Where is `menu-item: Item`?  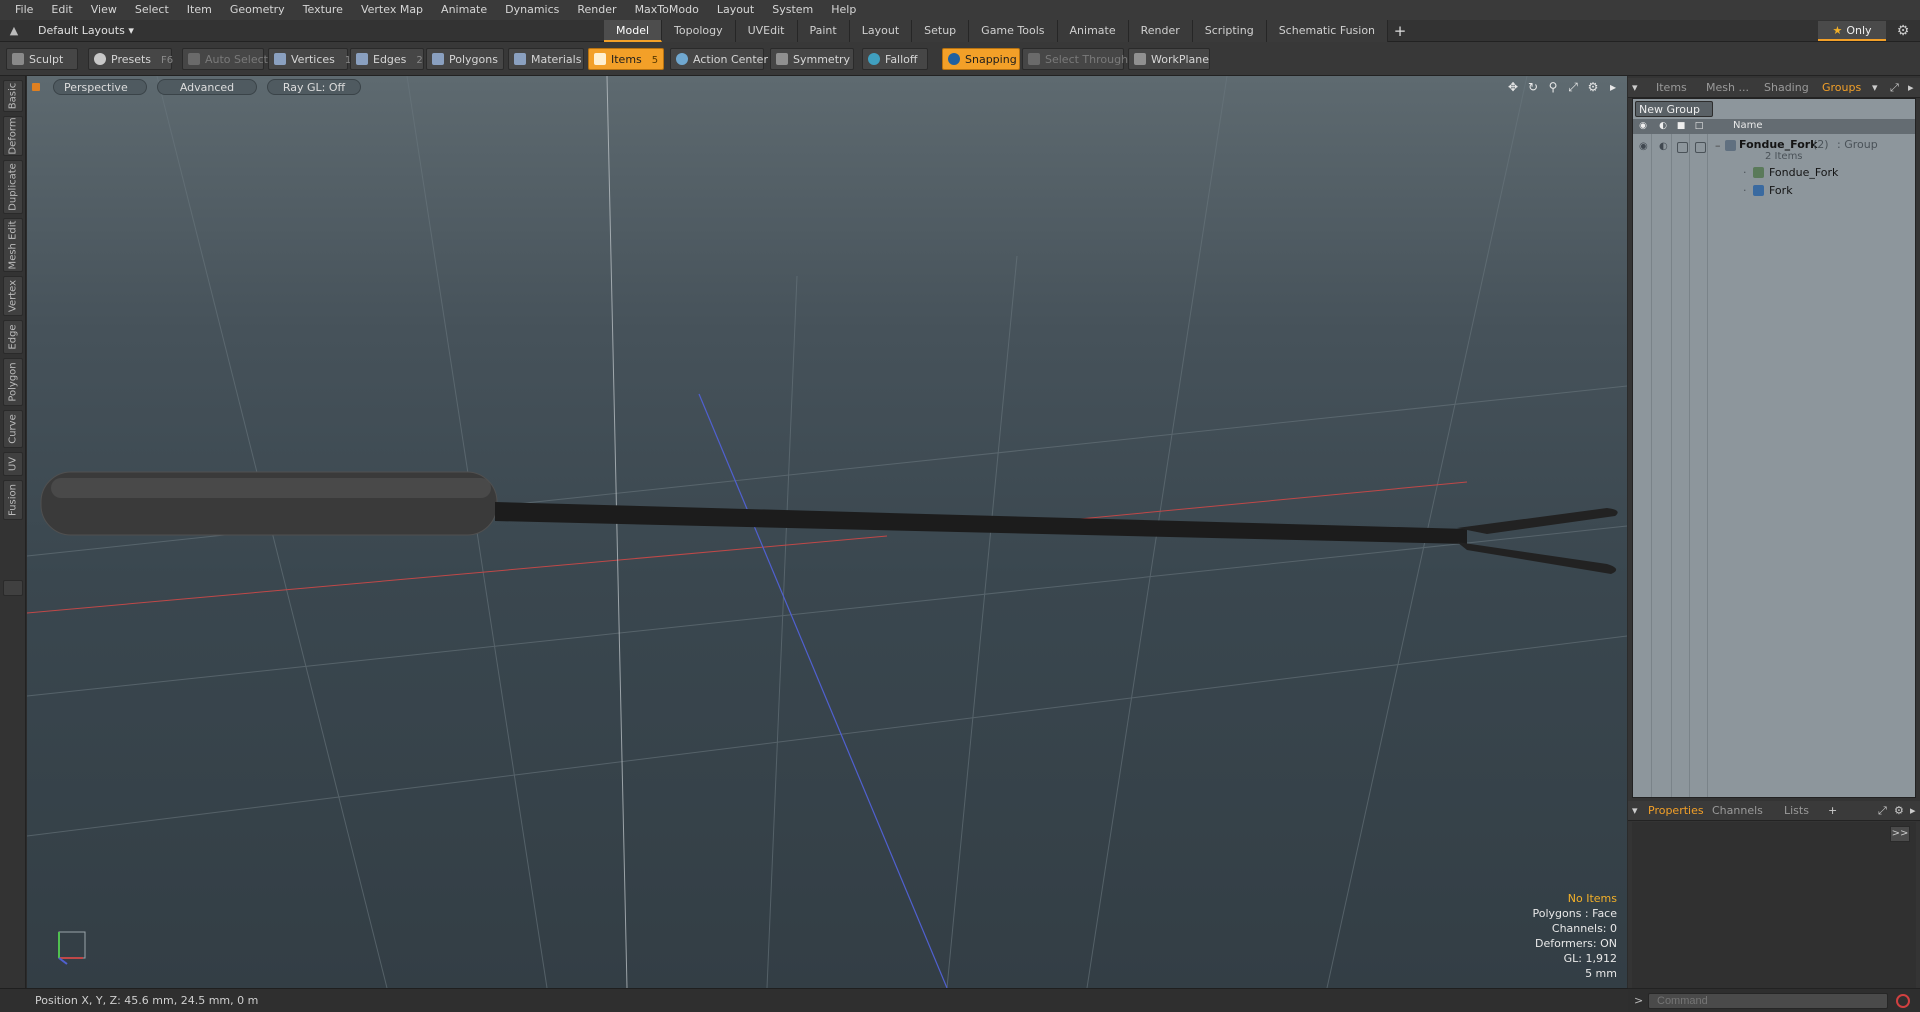
menu-item: Item is located at coordinates (199, 10).